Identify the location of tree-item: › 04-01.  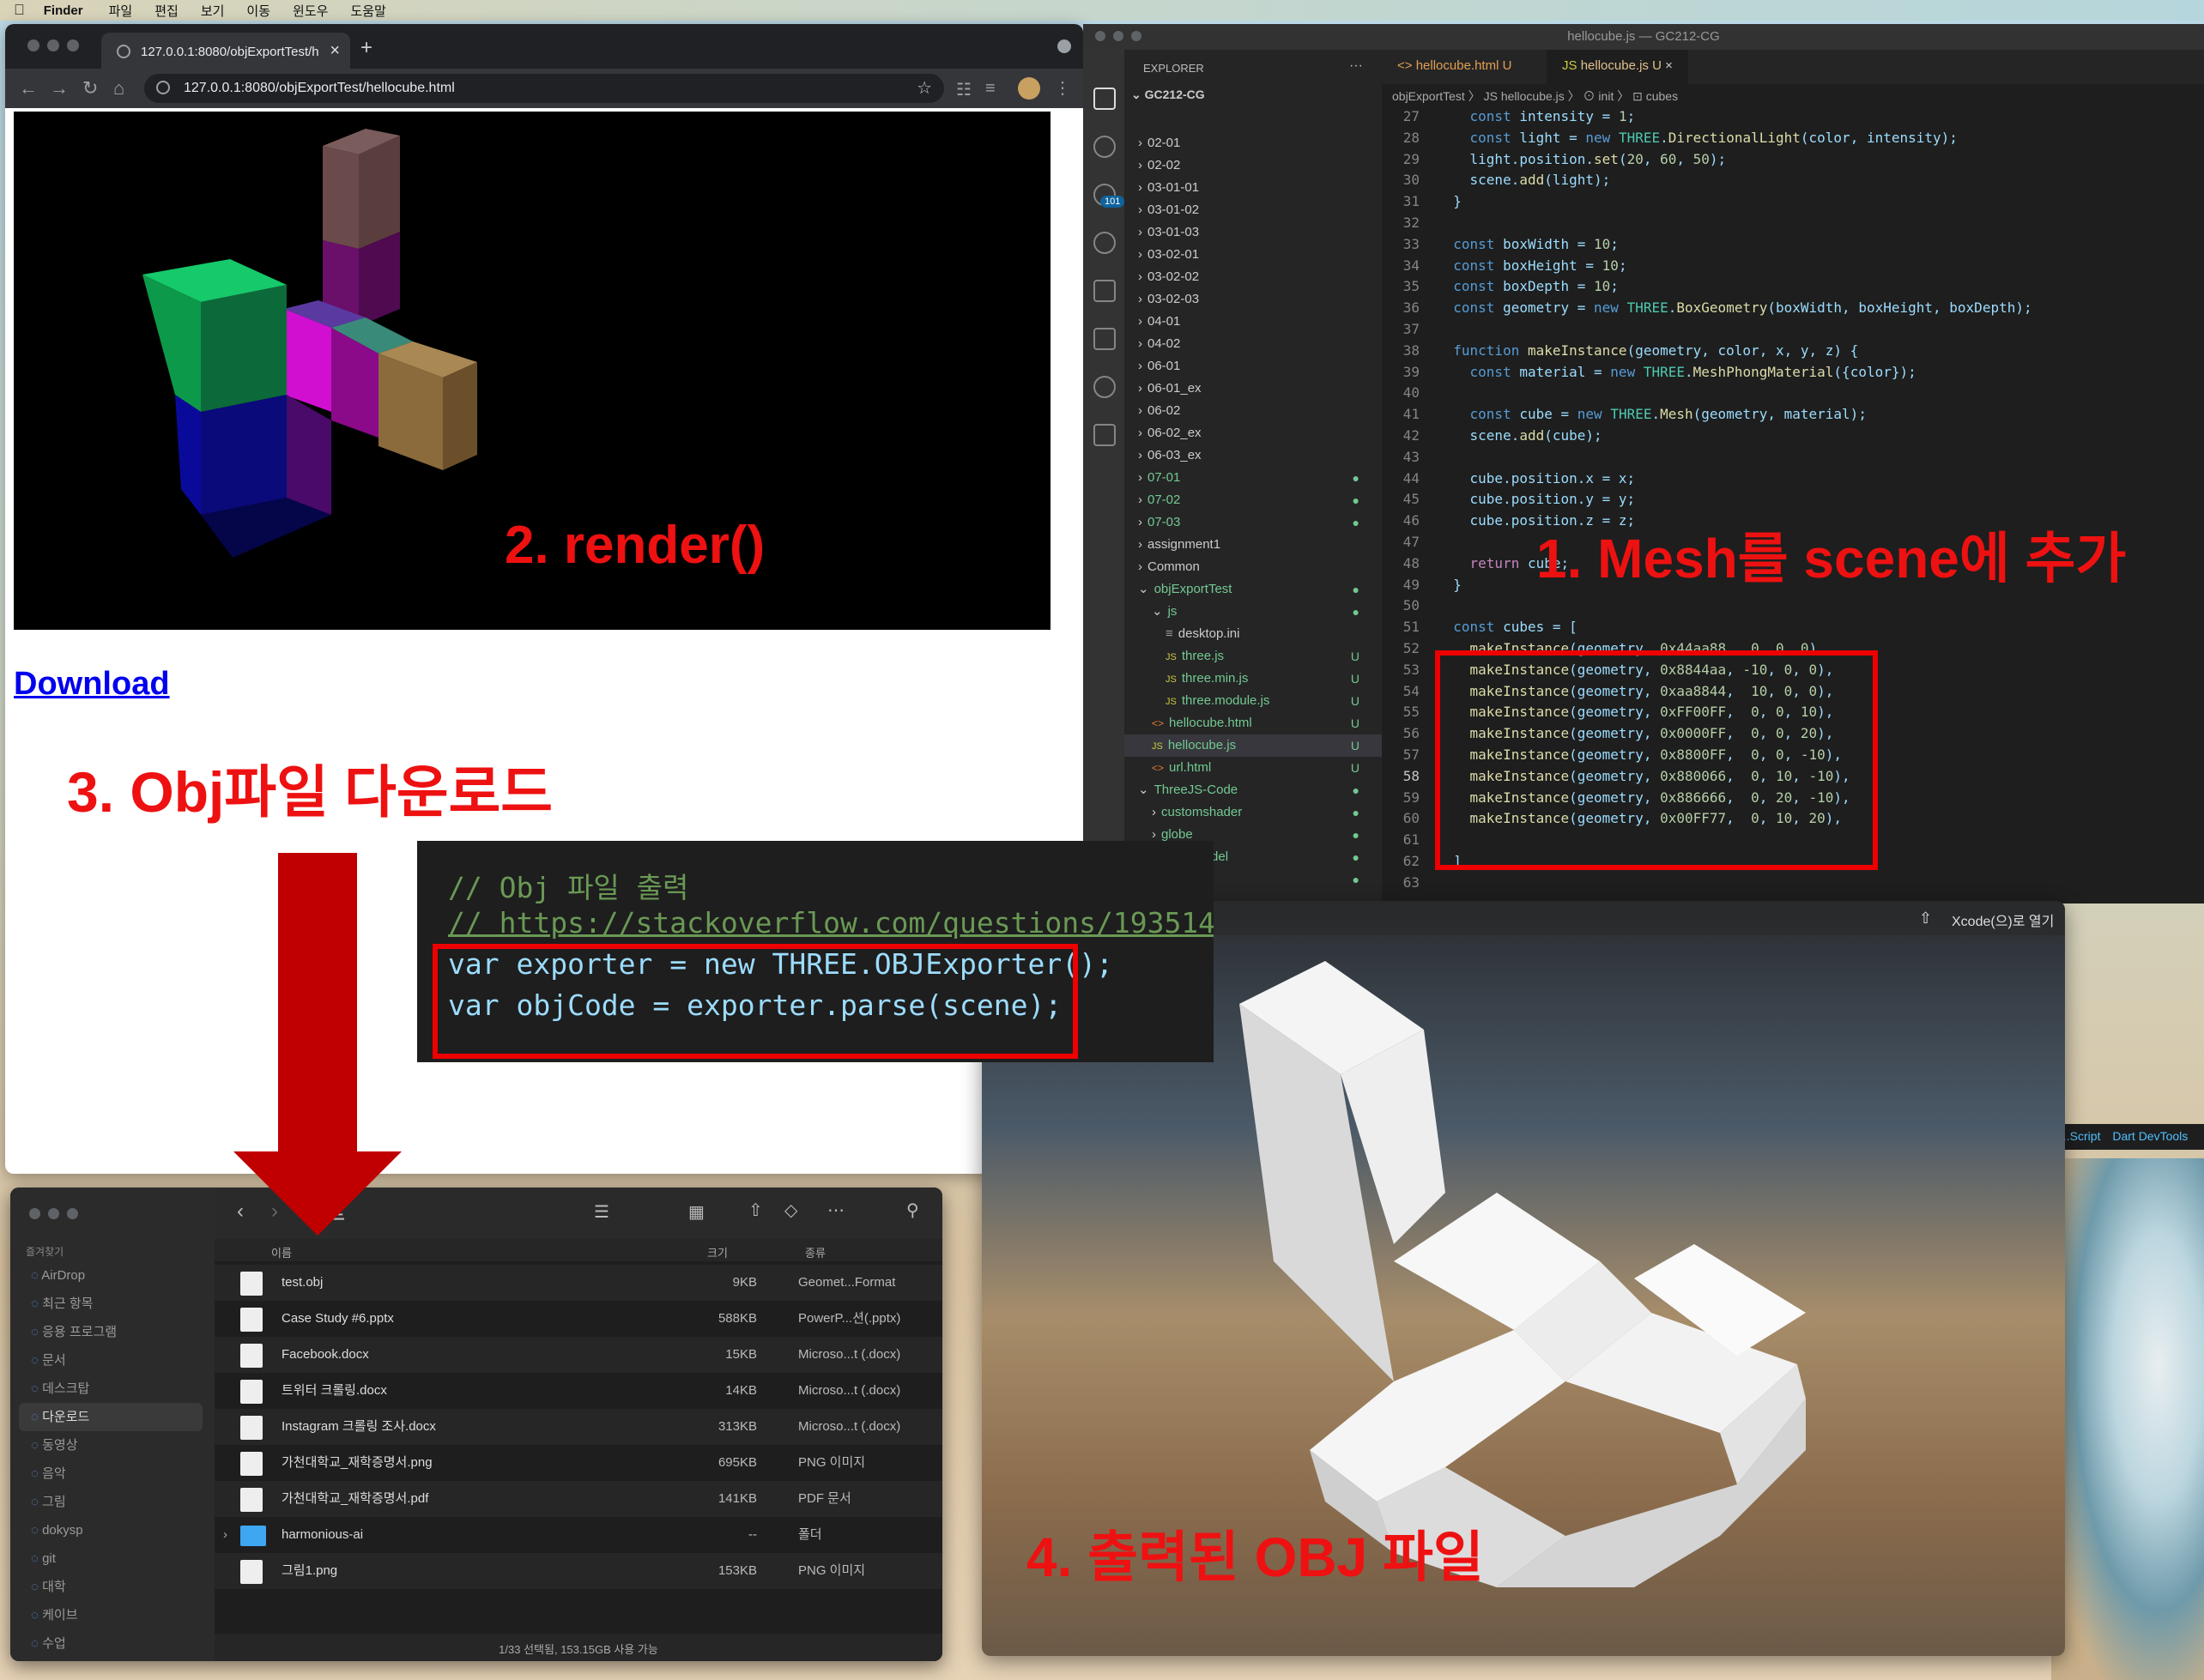
(1253, 322).